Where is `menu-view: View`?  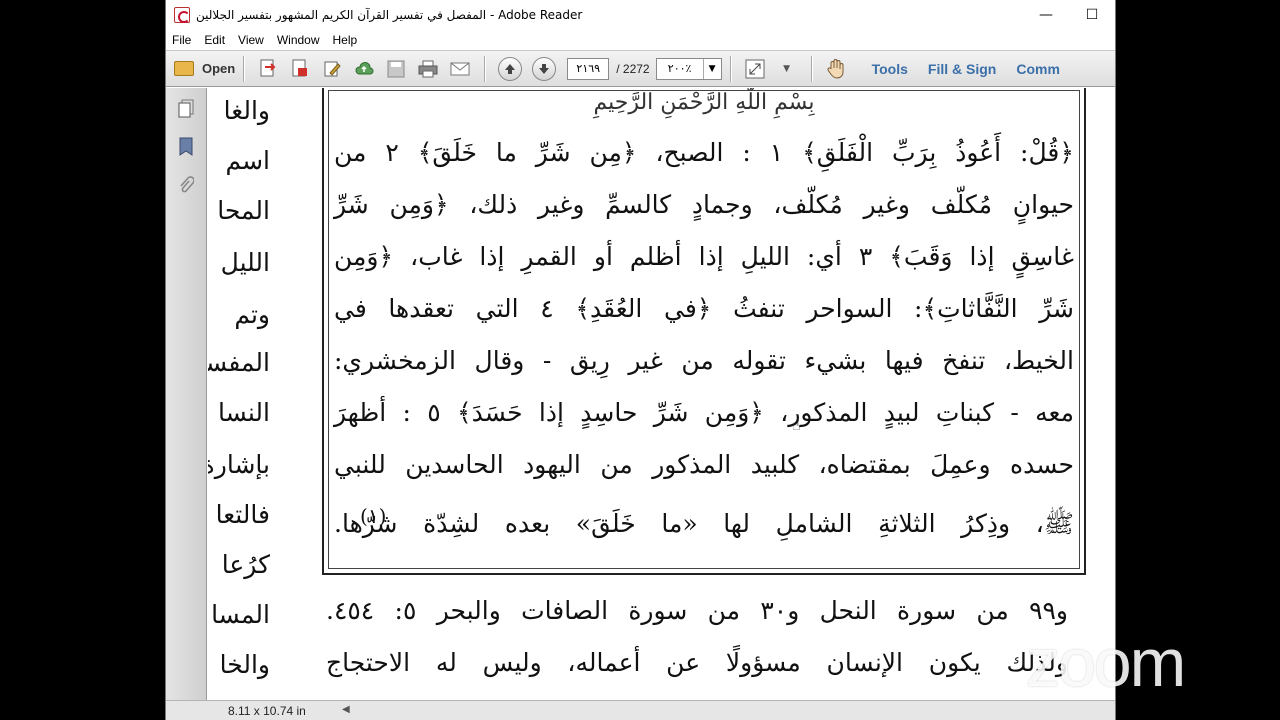 menu-view: View is located at coordinates (251, 40).